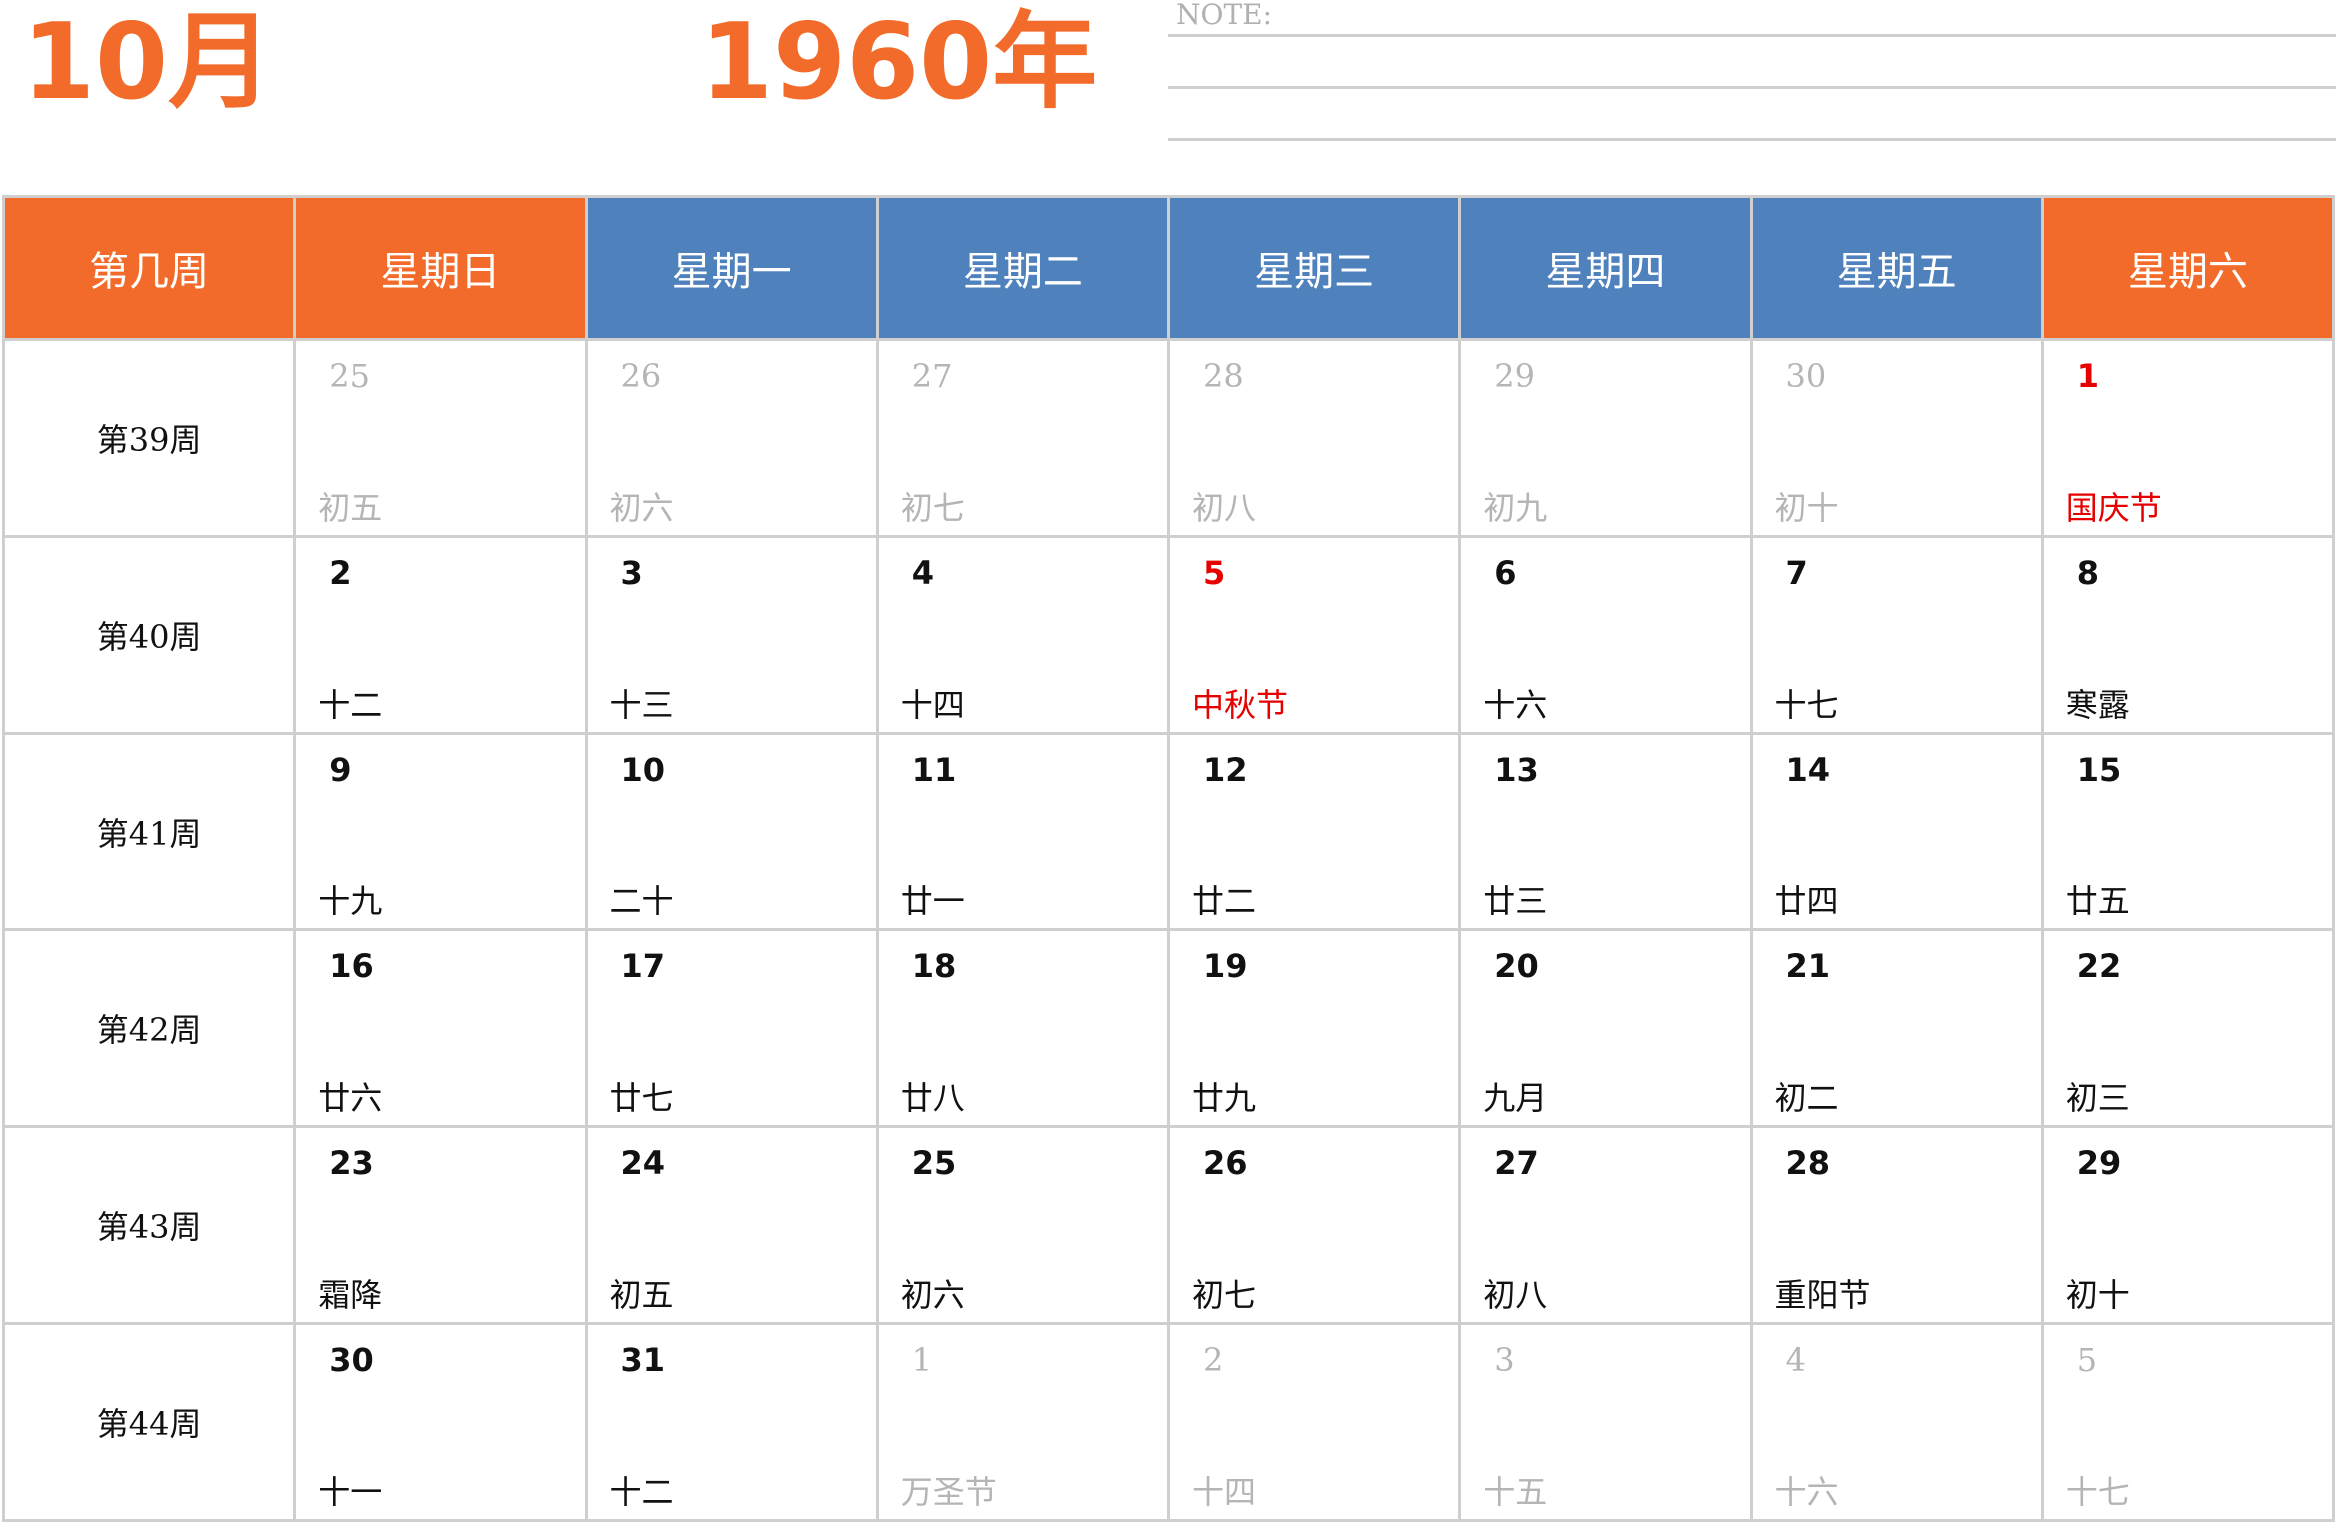 This screenshot has height=1524, width=2337. I want to click on day-cell: 10 二十, so click(731, 831).